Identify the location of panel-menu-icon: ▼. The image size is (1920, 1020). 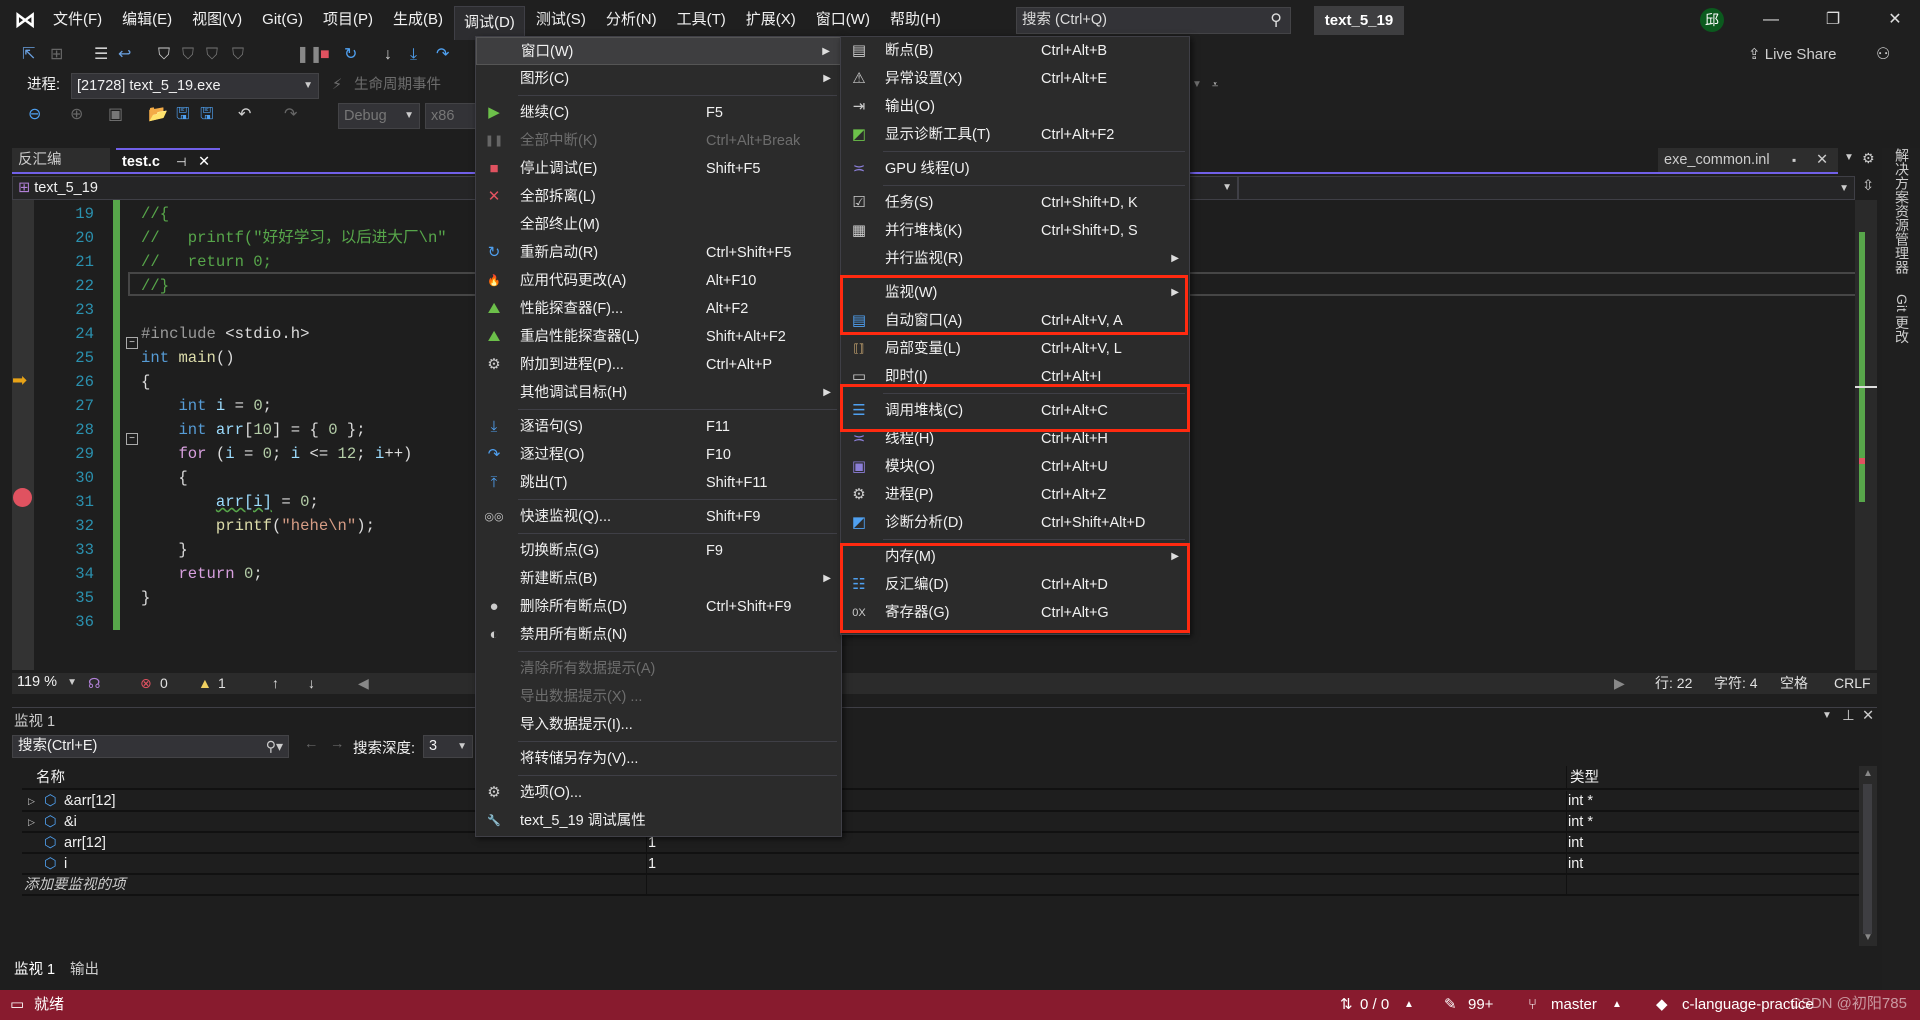
(1827, 715).